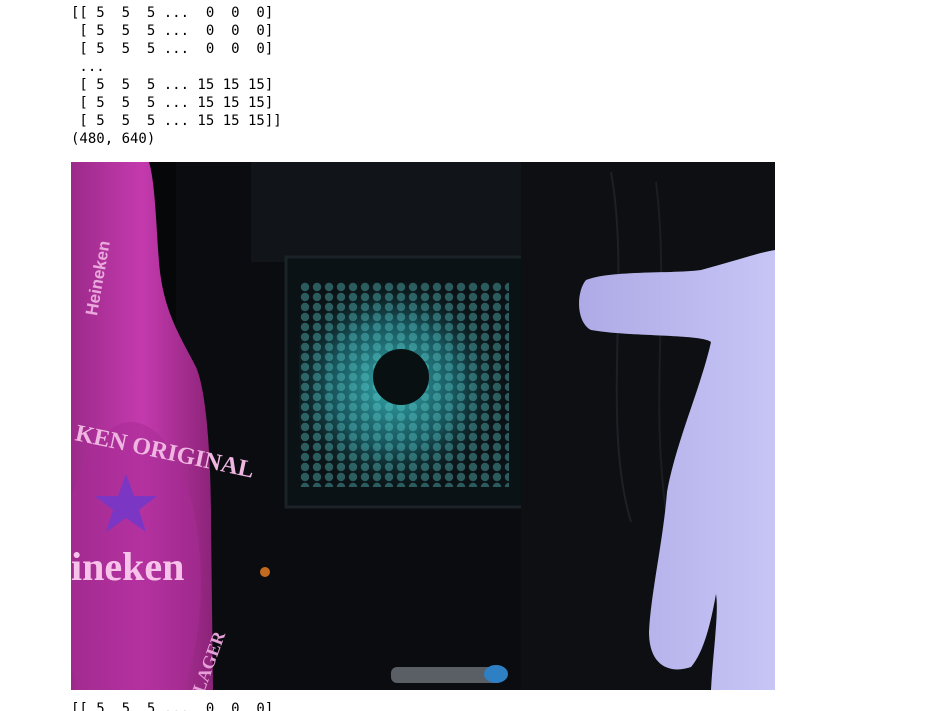 The image size is (926, 711). Describe the element at coordinates (127, 566) in the screenshot. I see `bottle-brand-text: ineken` at that location.